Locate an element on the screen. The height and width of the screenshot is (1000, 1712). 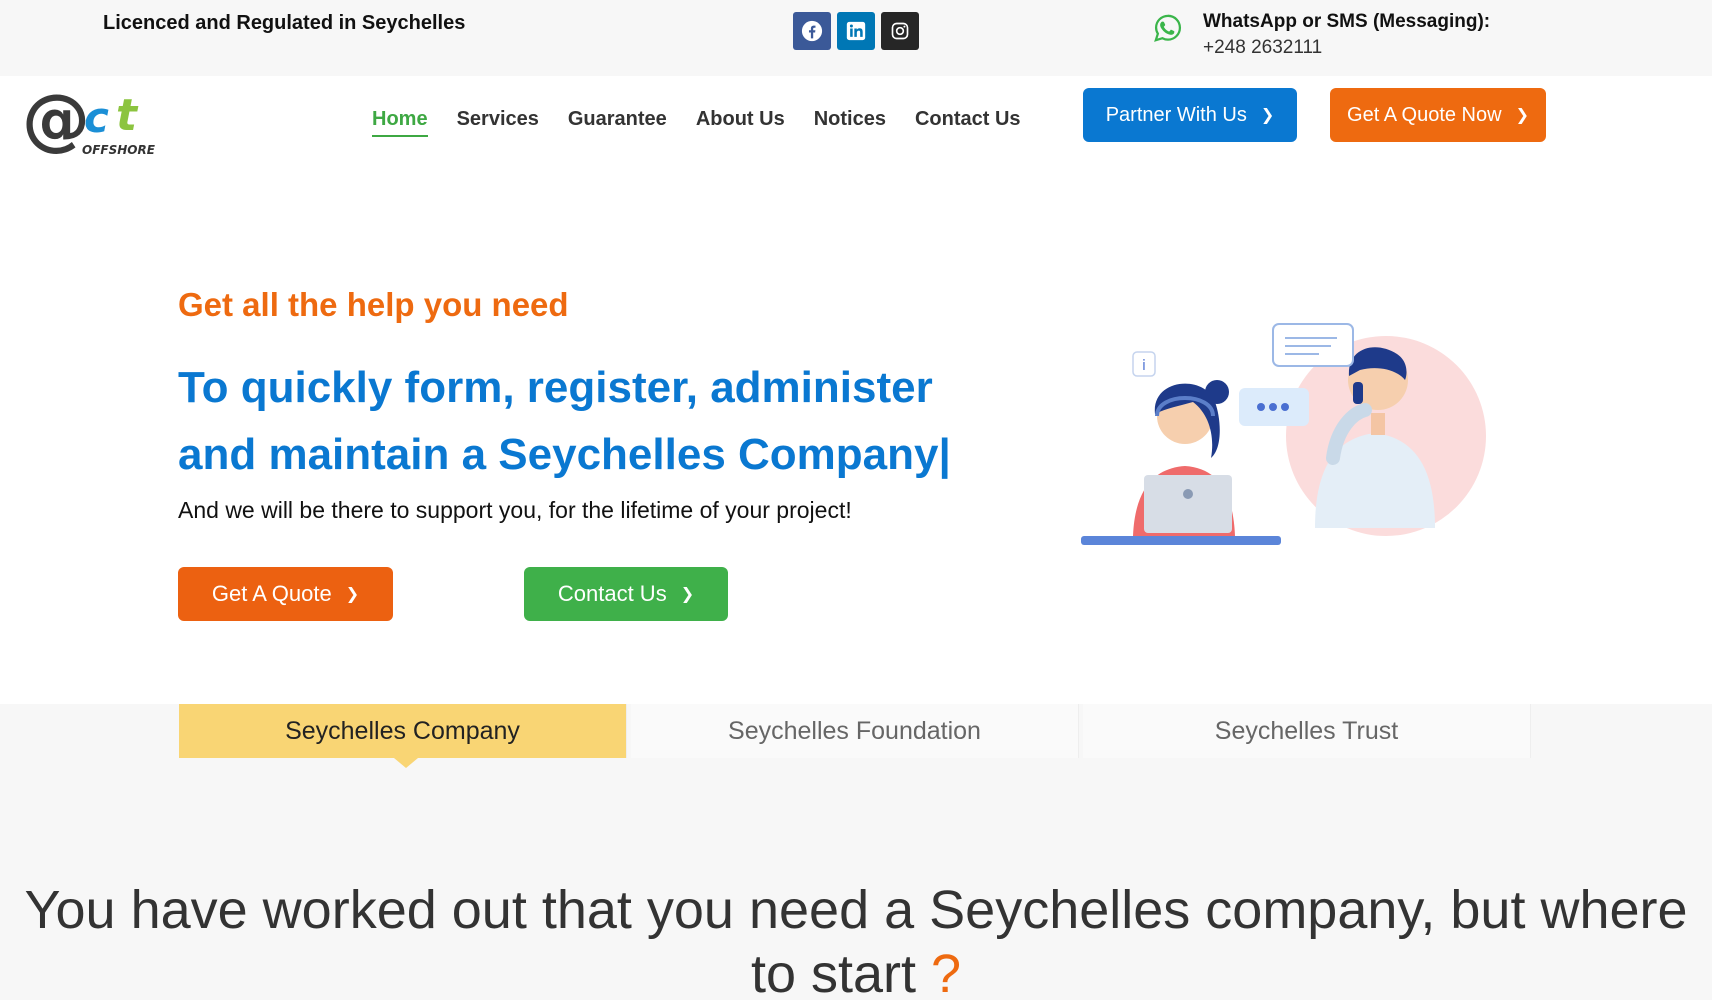
support-illustration: i is located at coordinates (1283, 434).